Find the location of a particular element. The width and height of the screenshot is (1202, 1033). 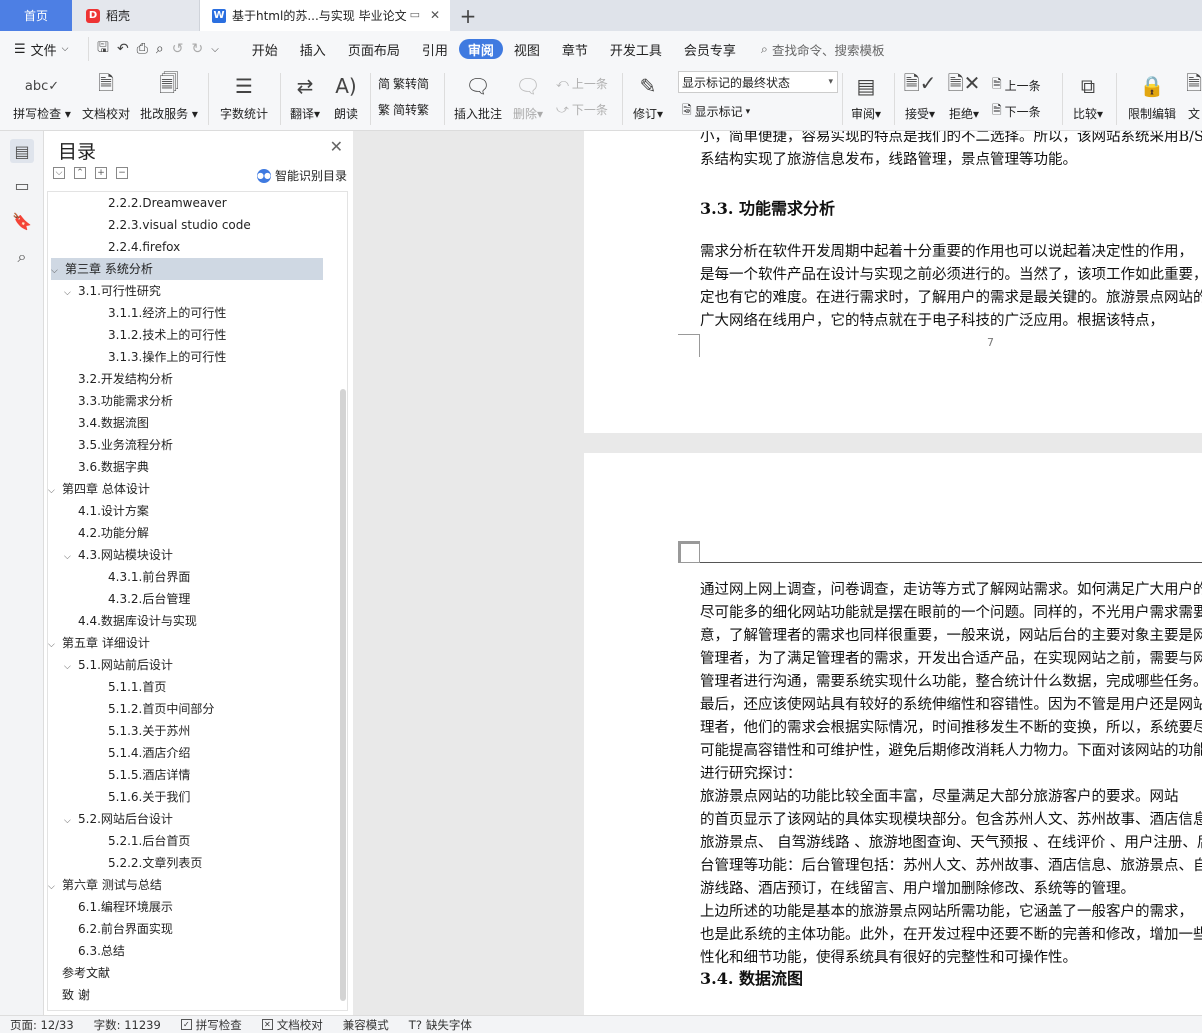

toc-item: 3.3.功能需求分析 is located at coordinates (193, 401).